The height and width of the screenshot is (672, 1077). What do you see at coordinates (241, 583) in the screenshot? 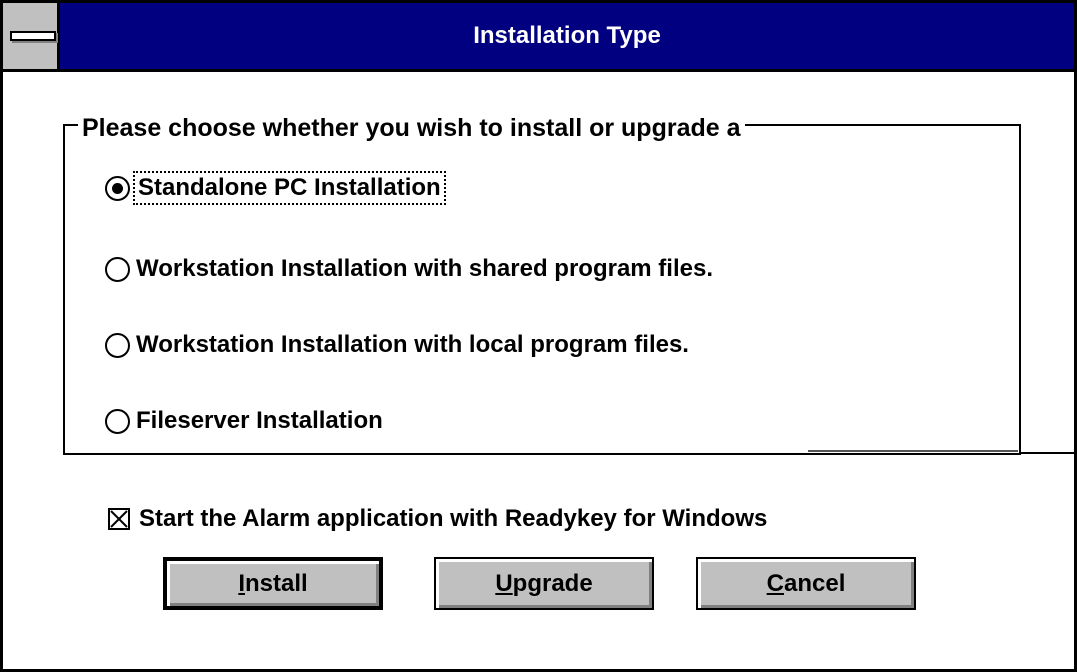
I see `install-mnemonic: I` at bounding box center [241, 583].